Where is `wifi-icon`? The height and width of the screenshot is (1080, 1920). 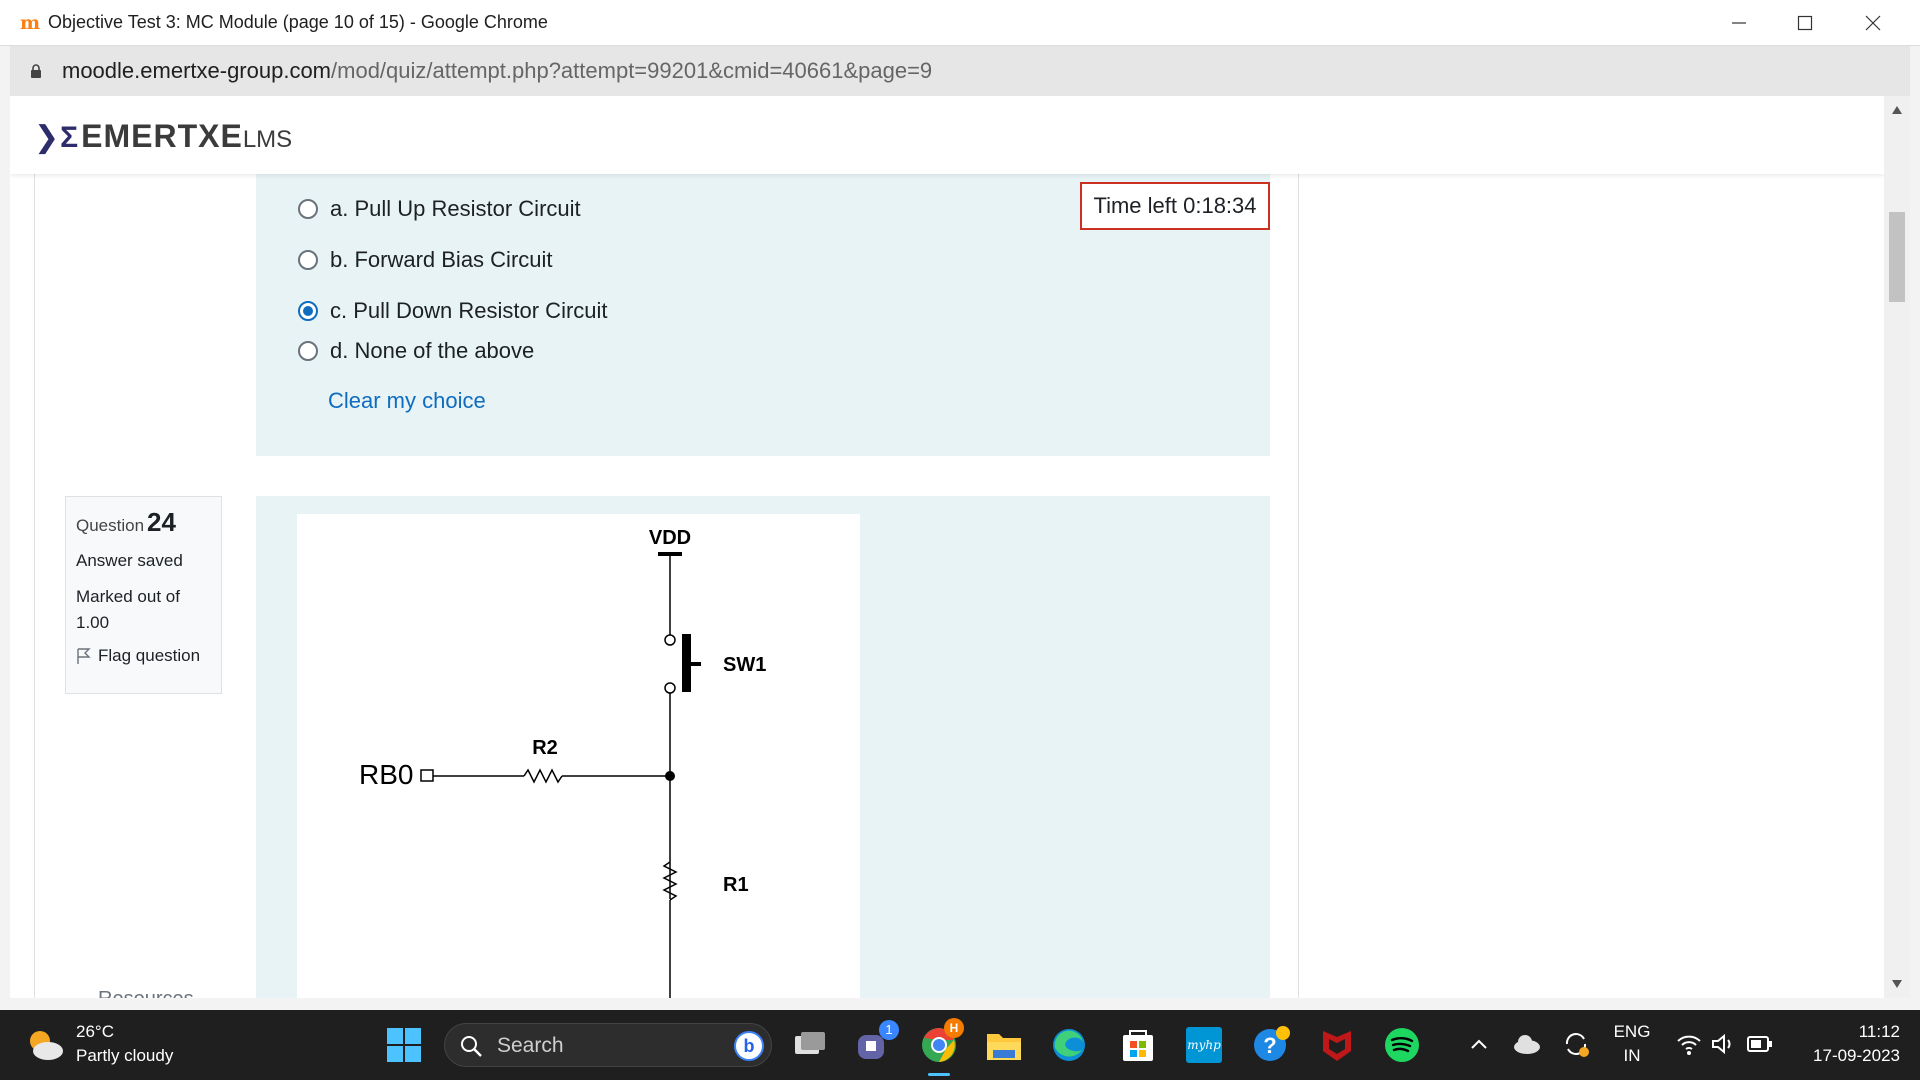 wifi-icon is located at coordinates (1689, 1044).